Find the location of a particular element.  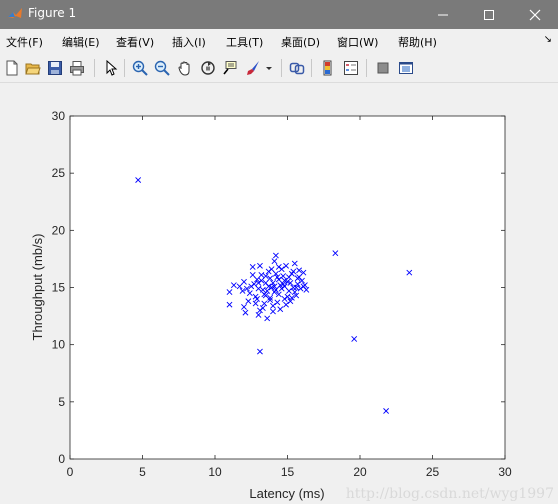

x-tick-label: 15 is located at coordinates (288, 472).